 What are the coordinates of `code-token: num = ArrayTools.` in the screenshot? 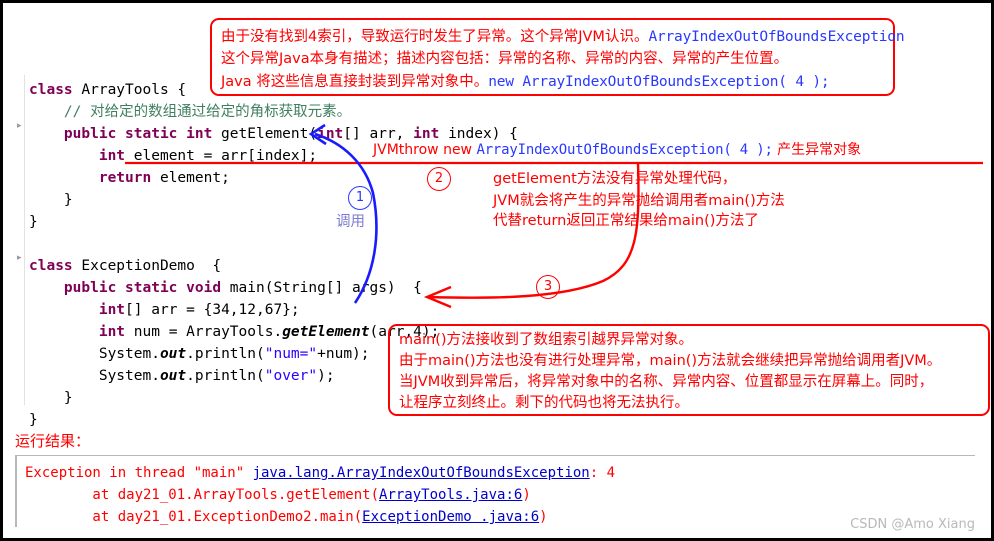 It's located at (204, 332).